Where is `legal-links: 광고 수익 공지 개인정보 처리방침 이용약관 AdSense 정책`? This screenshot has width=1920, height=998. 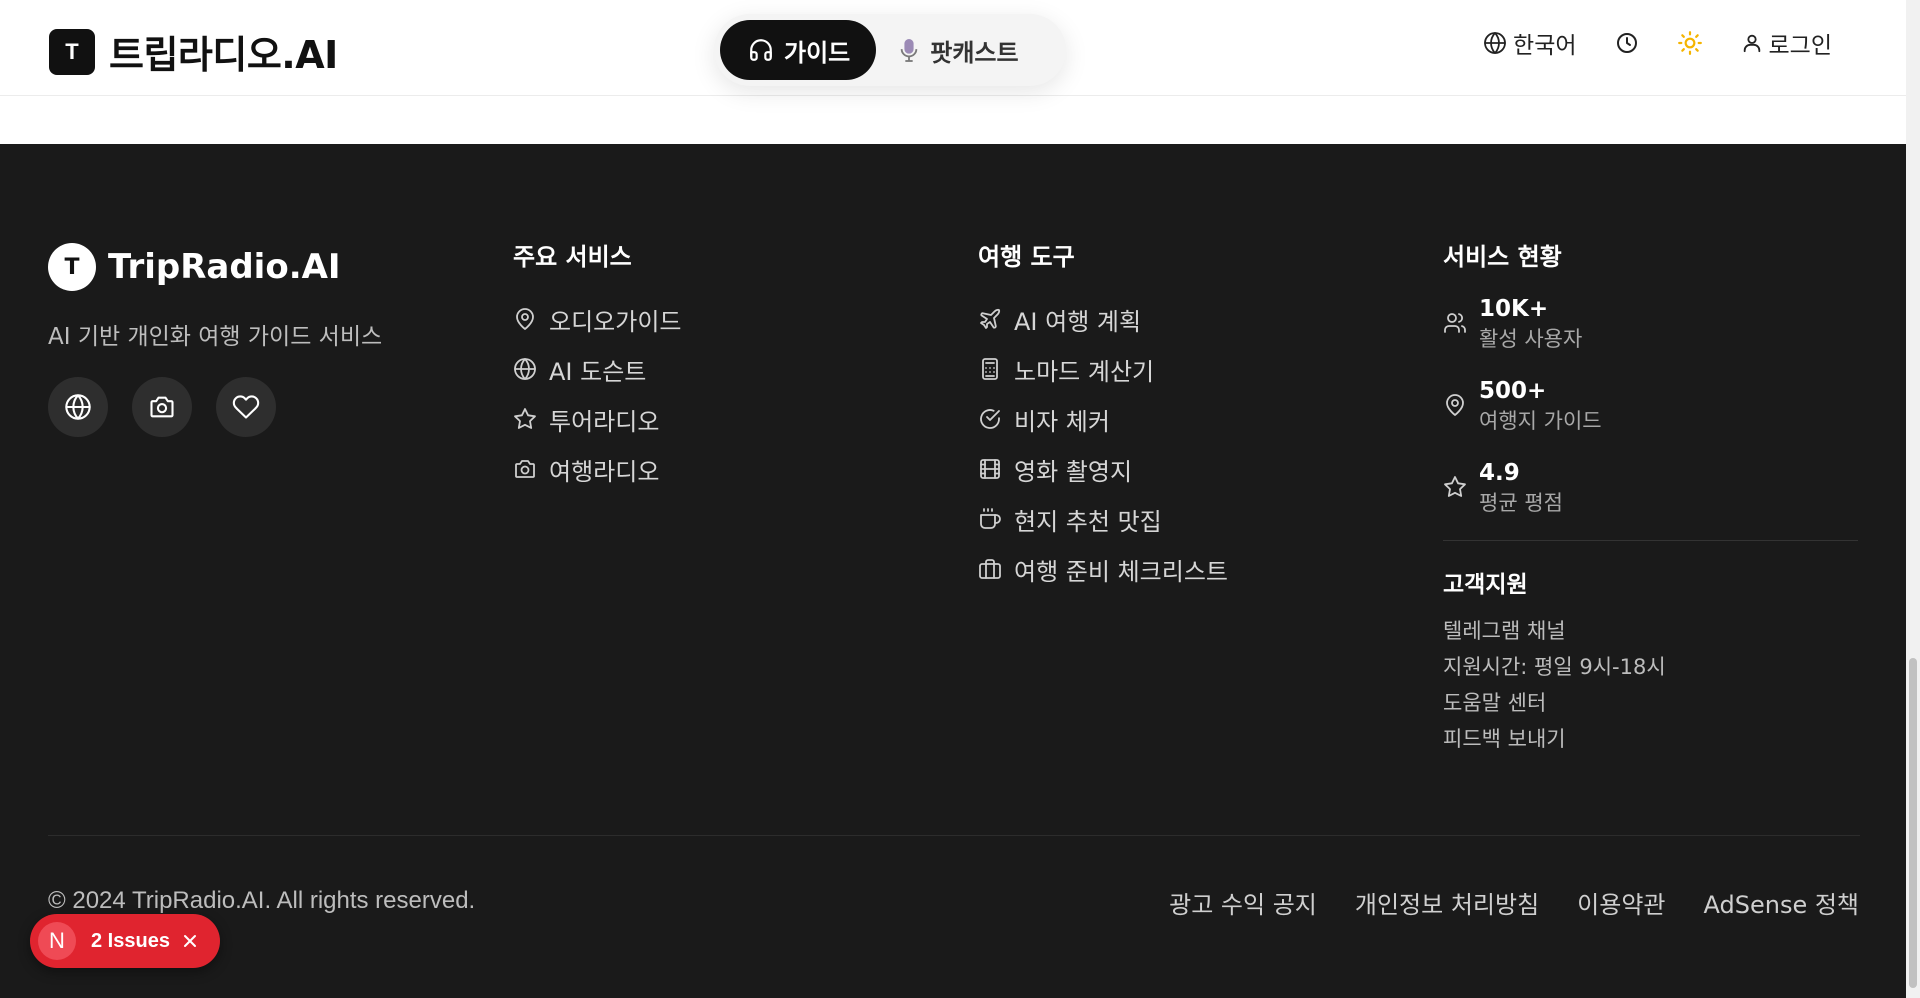
legal-links: 광고 수익 공지 개인정보 처리방침 이용약관 AdSense 정책 is located at coordinates (1514, 902).